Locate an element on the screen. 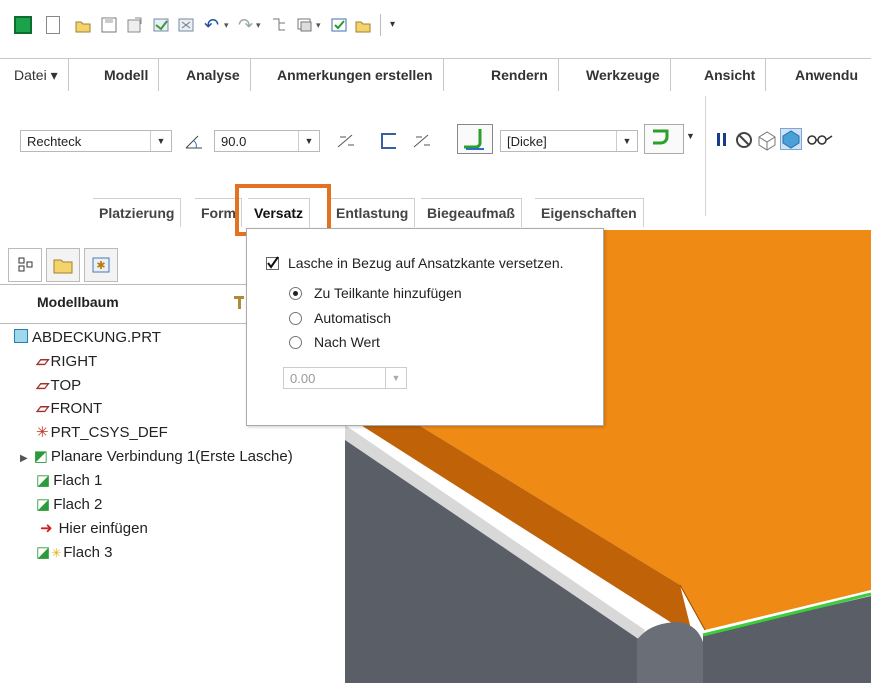  shape-select-value: Rechteck is located at coordinates (54, 141).